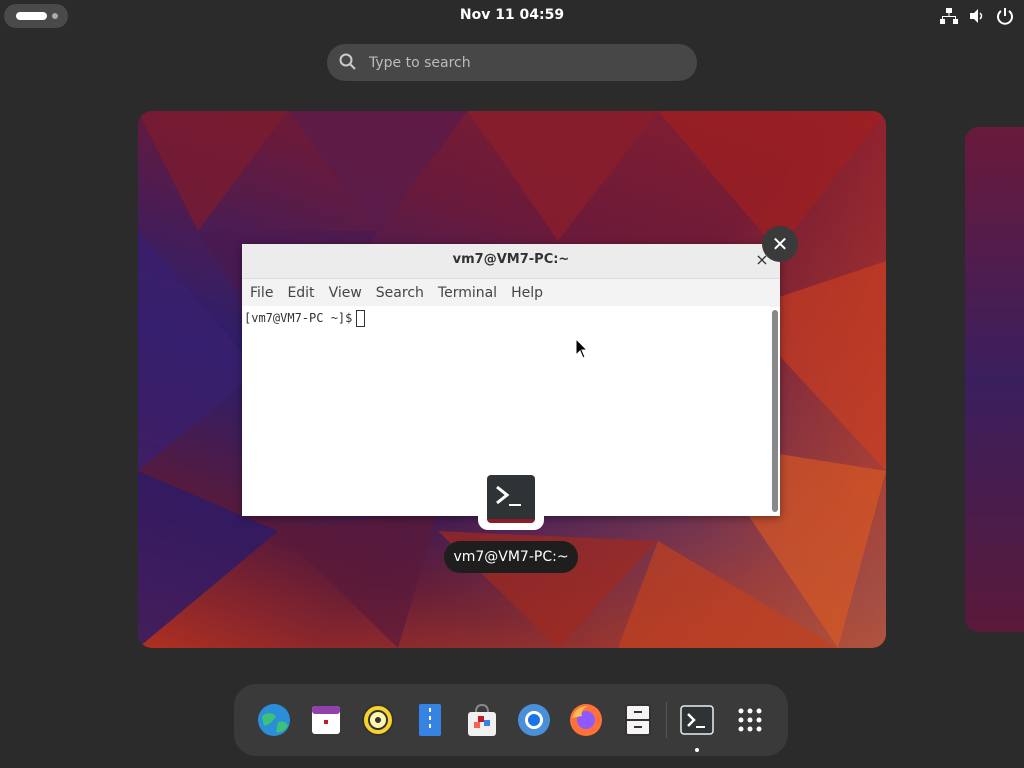  I want to click on top-bar: Nov 11 04:59, so click(512, 16).